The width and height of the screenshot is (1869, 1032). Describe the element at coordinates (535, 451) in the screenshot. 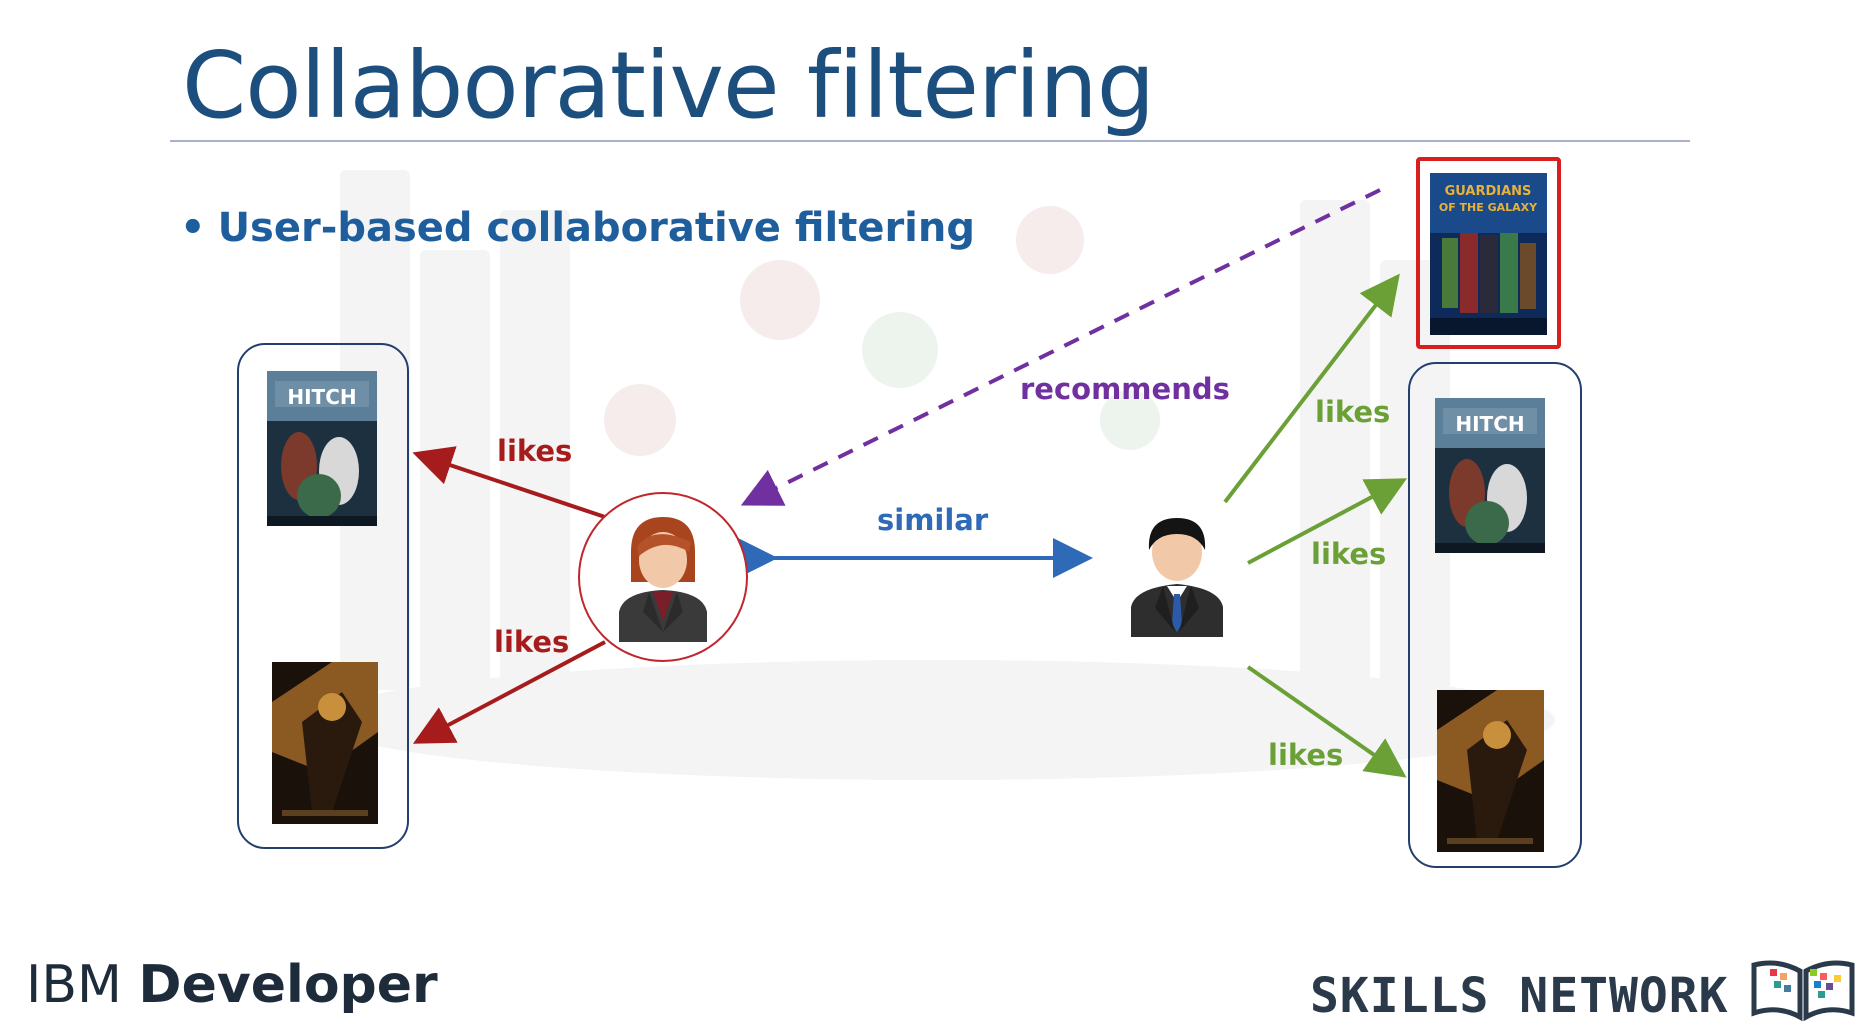

I see `likes-label-left-top: likes` at that location.